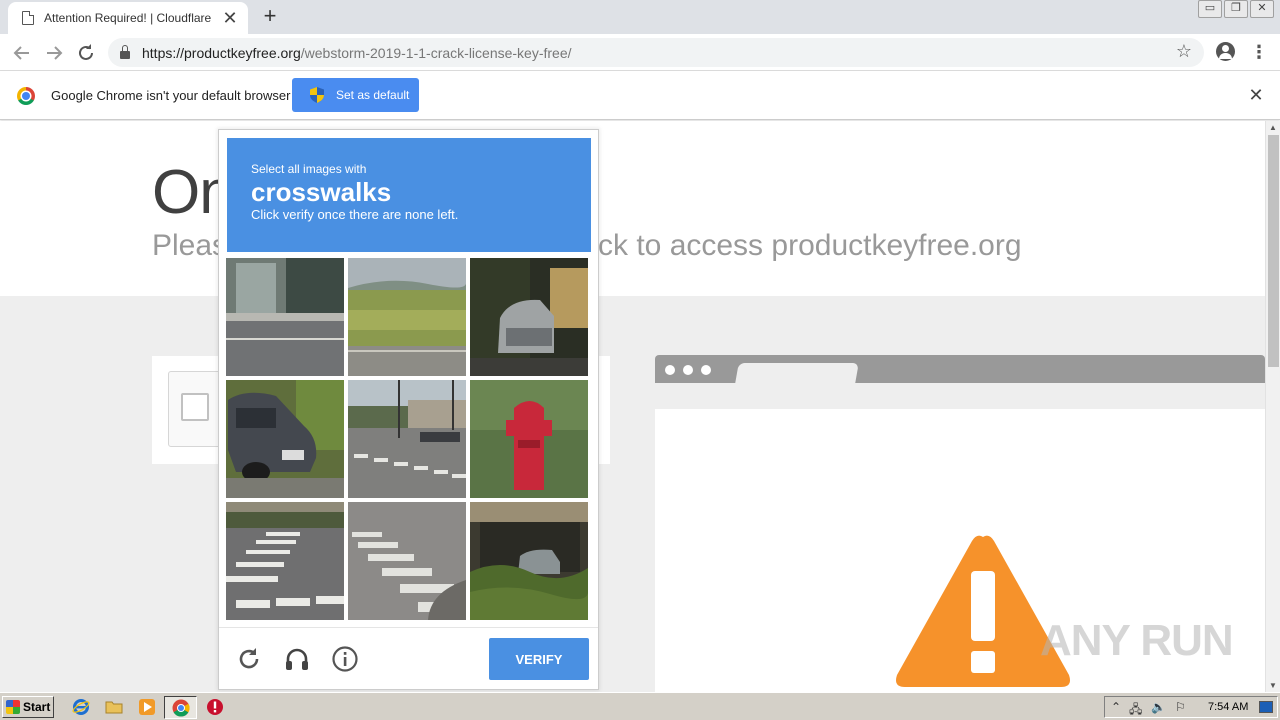  Describe the element at coordinates (13, 707) in the screenshot. I see `windows-flag-icon` at that location.